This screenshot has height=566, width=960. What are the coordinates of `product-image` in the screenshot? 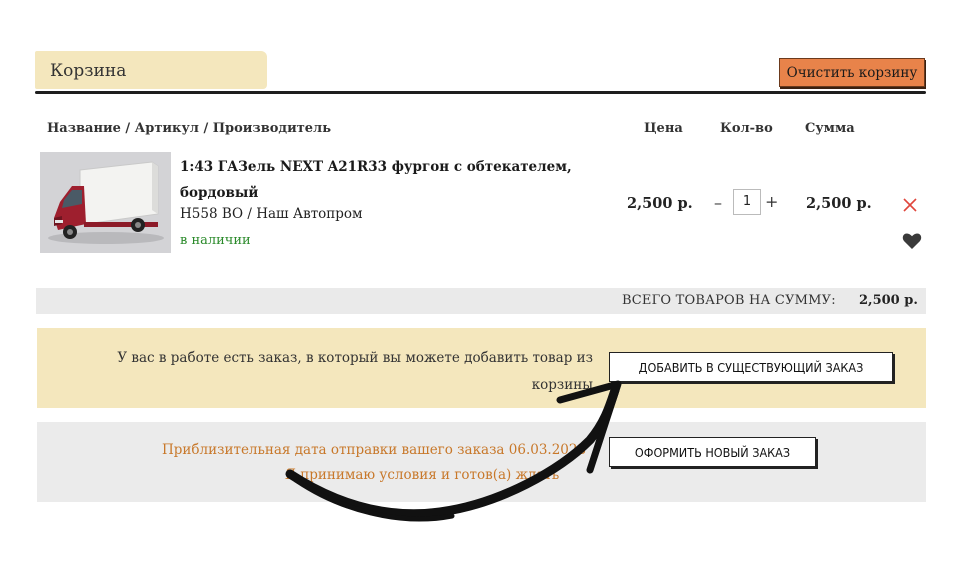 It's located at (105, 202).